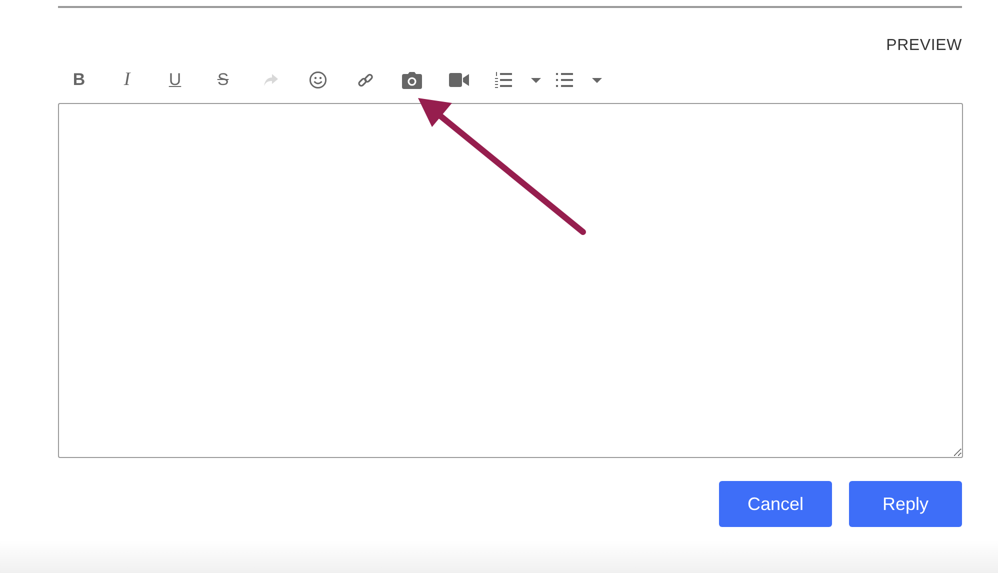 The width and height of the screenshot is (998, 573). I want to click on cancel-button: Cancel, so click(775, 504).